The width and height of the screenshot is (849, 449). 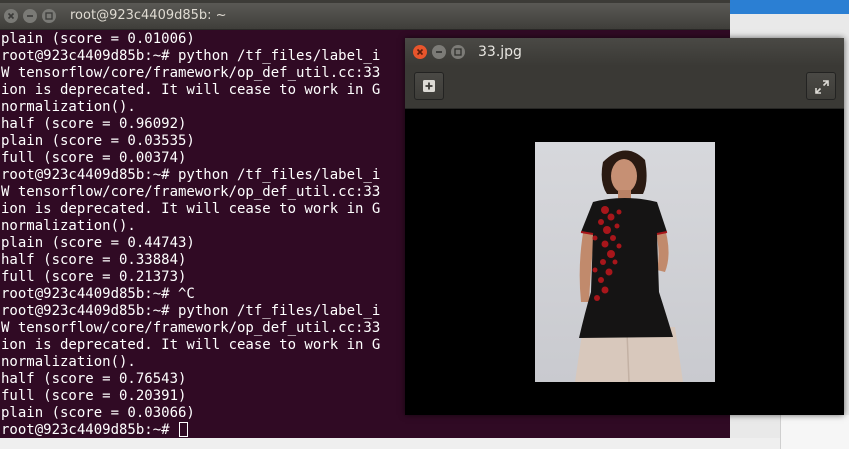 I want to click on viewer-toolbar, so click(x=624, y=87).